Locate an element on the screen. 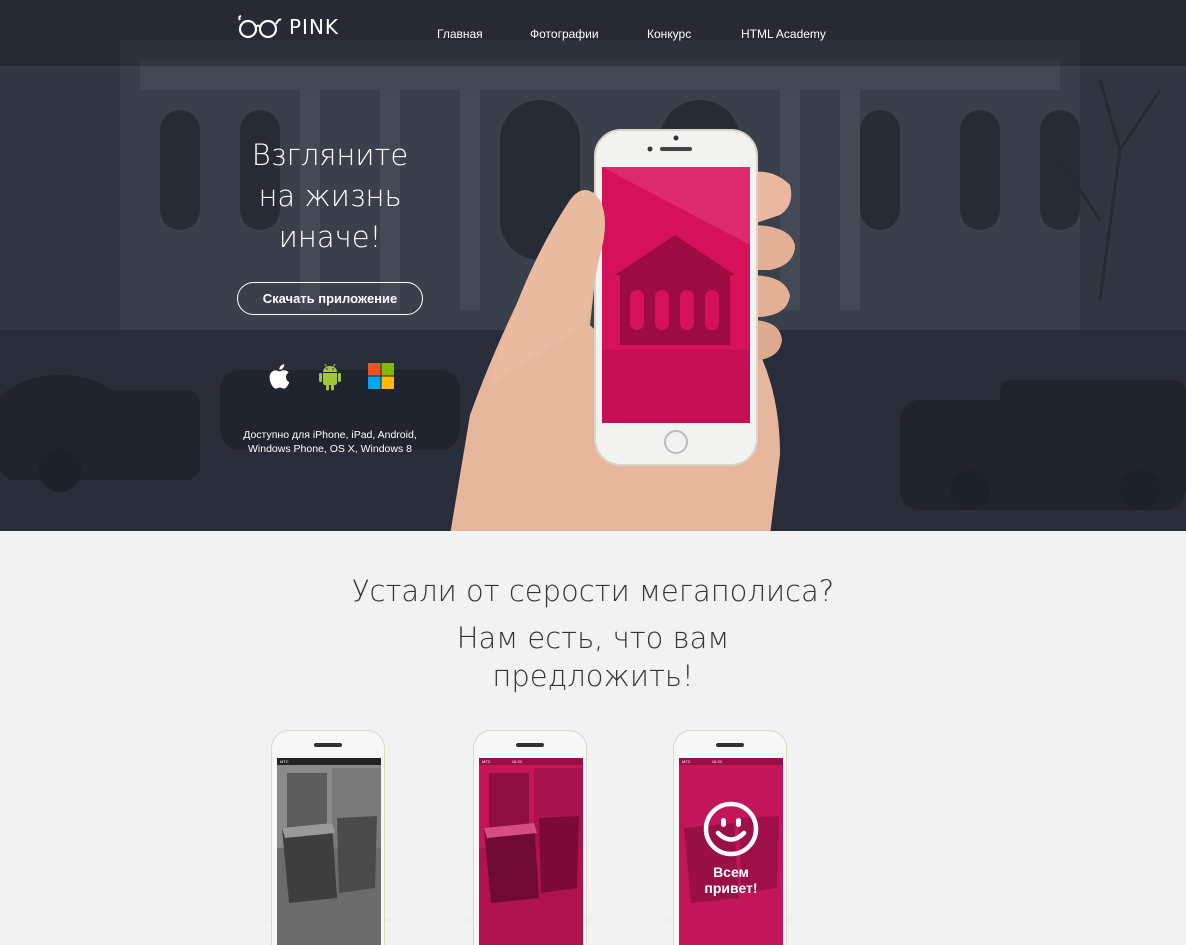 The image size is (1186, 945). smile-icon is located at coordinates (731, 829).